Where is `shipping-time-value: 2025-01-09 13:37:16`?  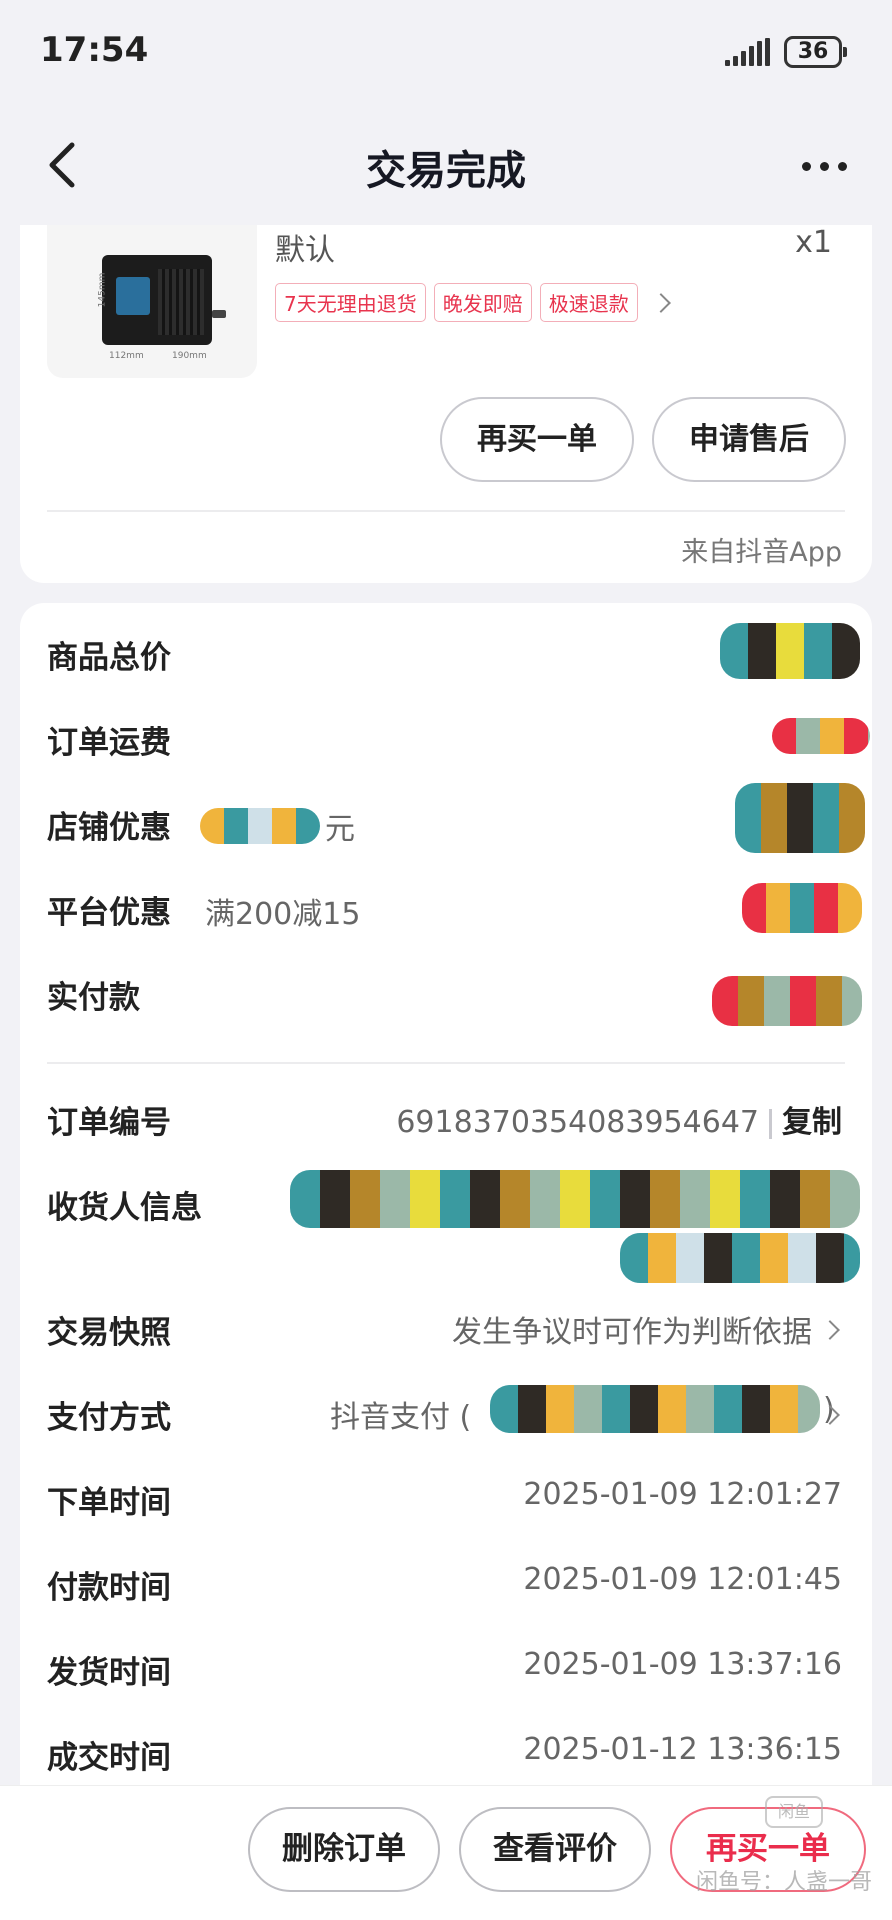 shipping-time-value: 2025-01-09 13:37:16 is located at coordinates (682, 1664).